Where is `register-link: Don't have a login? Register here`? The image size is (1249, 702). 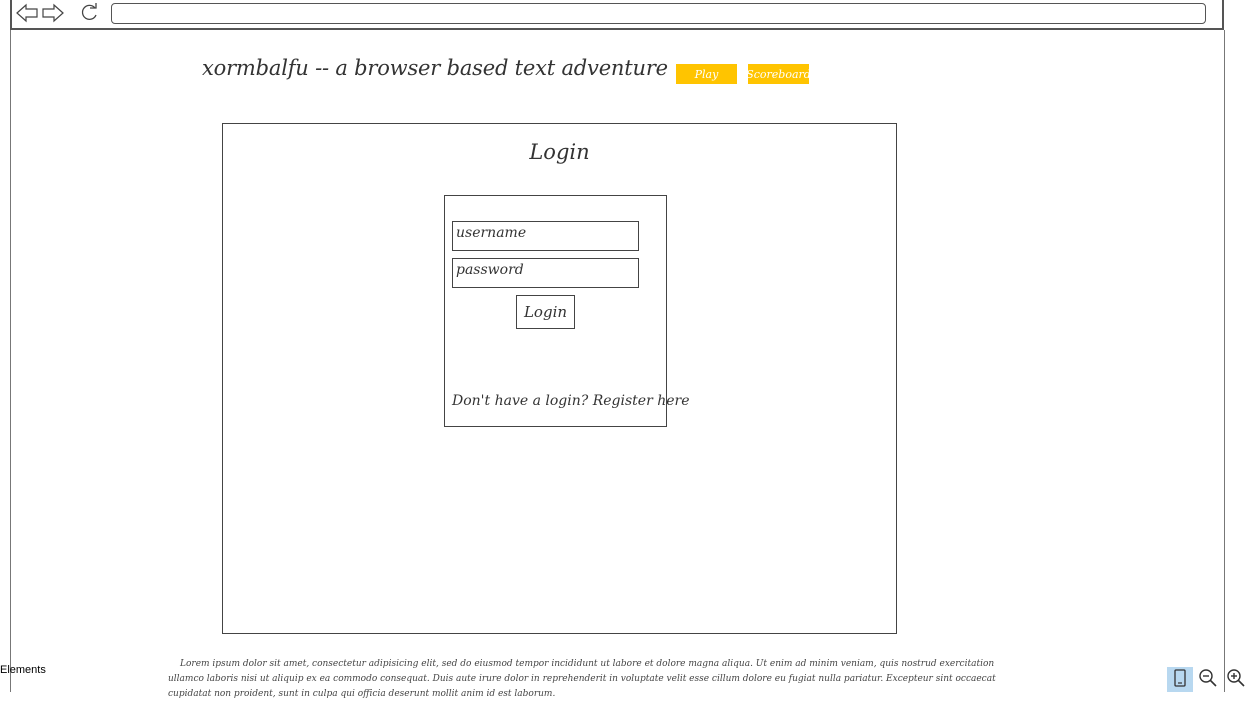
register-link: Don't have a login? Register here is located at coordinates (571, 401).